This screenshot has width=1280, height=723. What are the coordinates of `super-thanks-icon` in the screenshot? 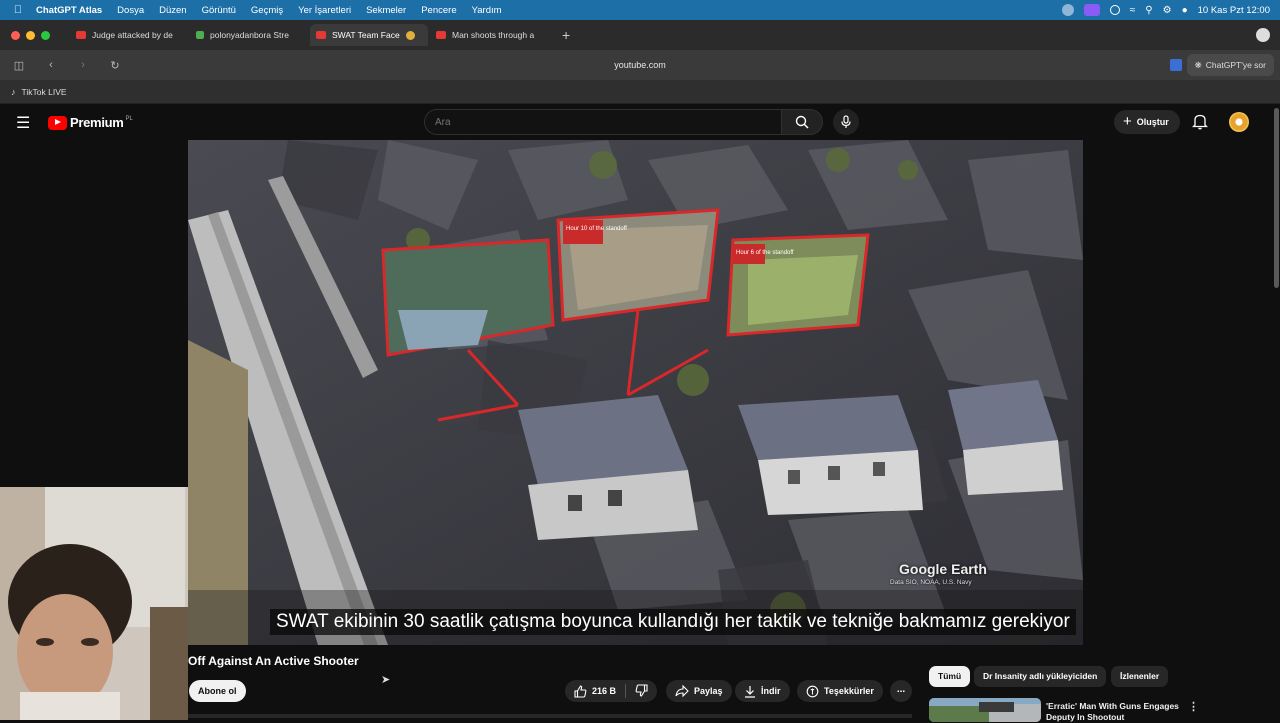 It's located at (812, 691).